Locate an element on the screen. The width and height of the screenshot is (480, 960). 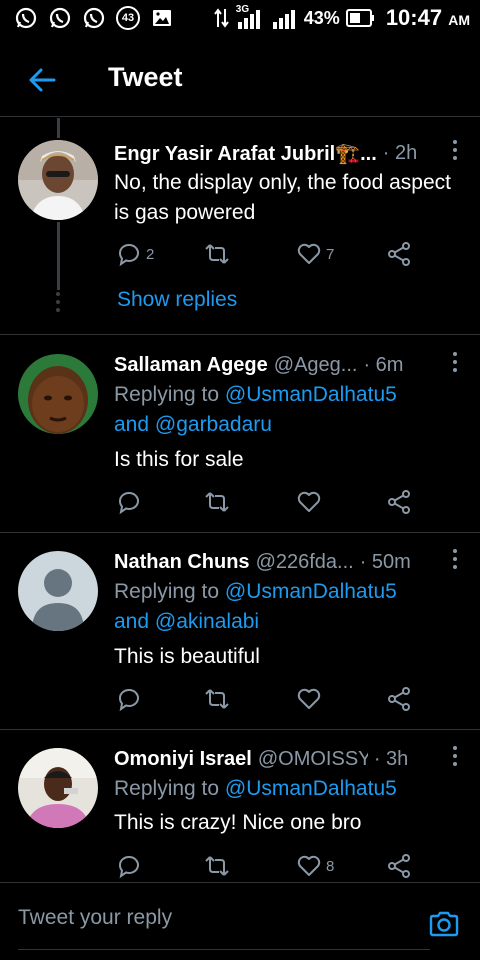
replying-to: and @akinalabi is located at coordinates (287, 622).